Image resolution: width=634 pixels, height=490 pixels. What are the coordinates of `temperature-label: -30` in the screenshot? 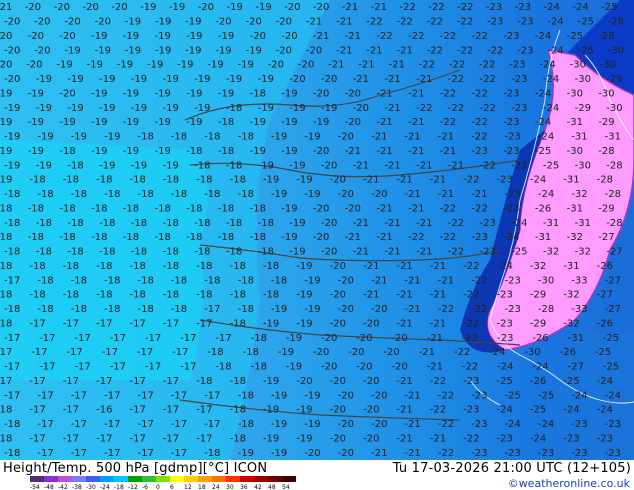 It's located at (532, 352).